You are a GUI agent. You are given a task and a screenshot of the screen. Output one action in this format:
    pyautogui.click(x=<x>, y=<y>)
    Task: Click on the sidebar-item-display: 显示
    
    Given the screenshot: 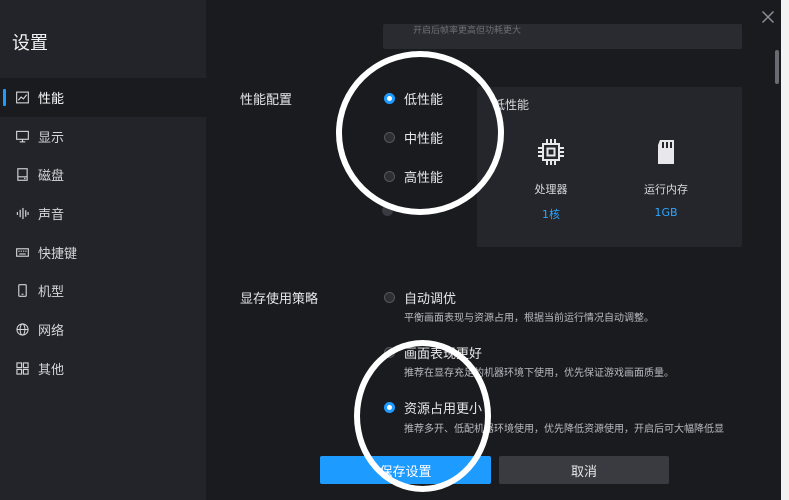 What is the action you would take?
    pyautogui.click(x=103, y=136)
    